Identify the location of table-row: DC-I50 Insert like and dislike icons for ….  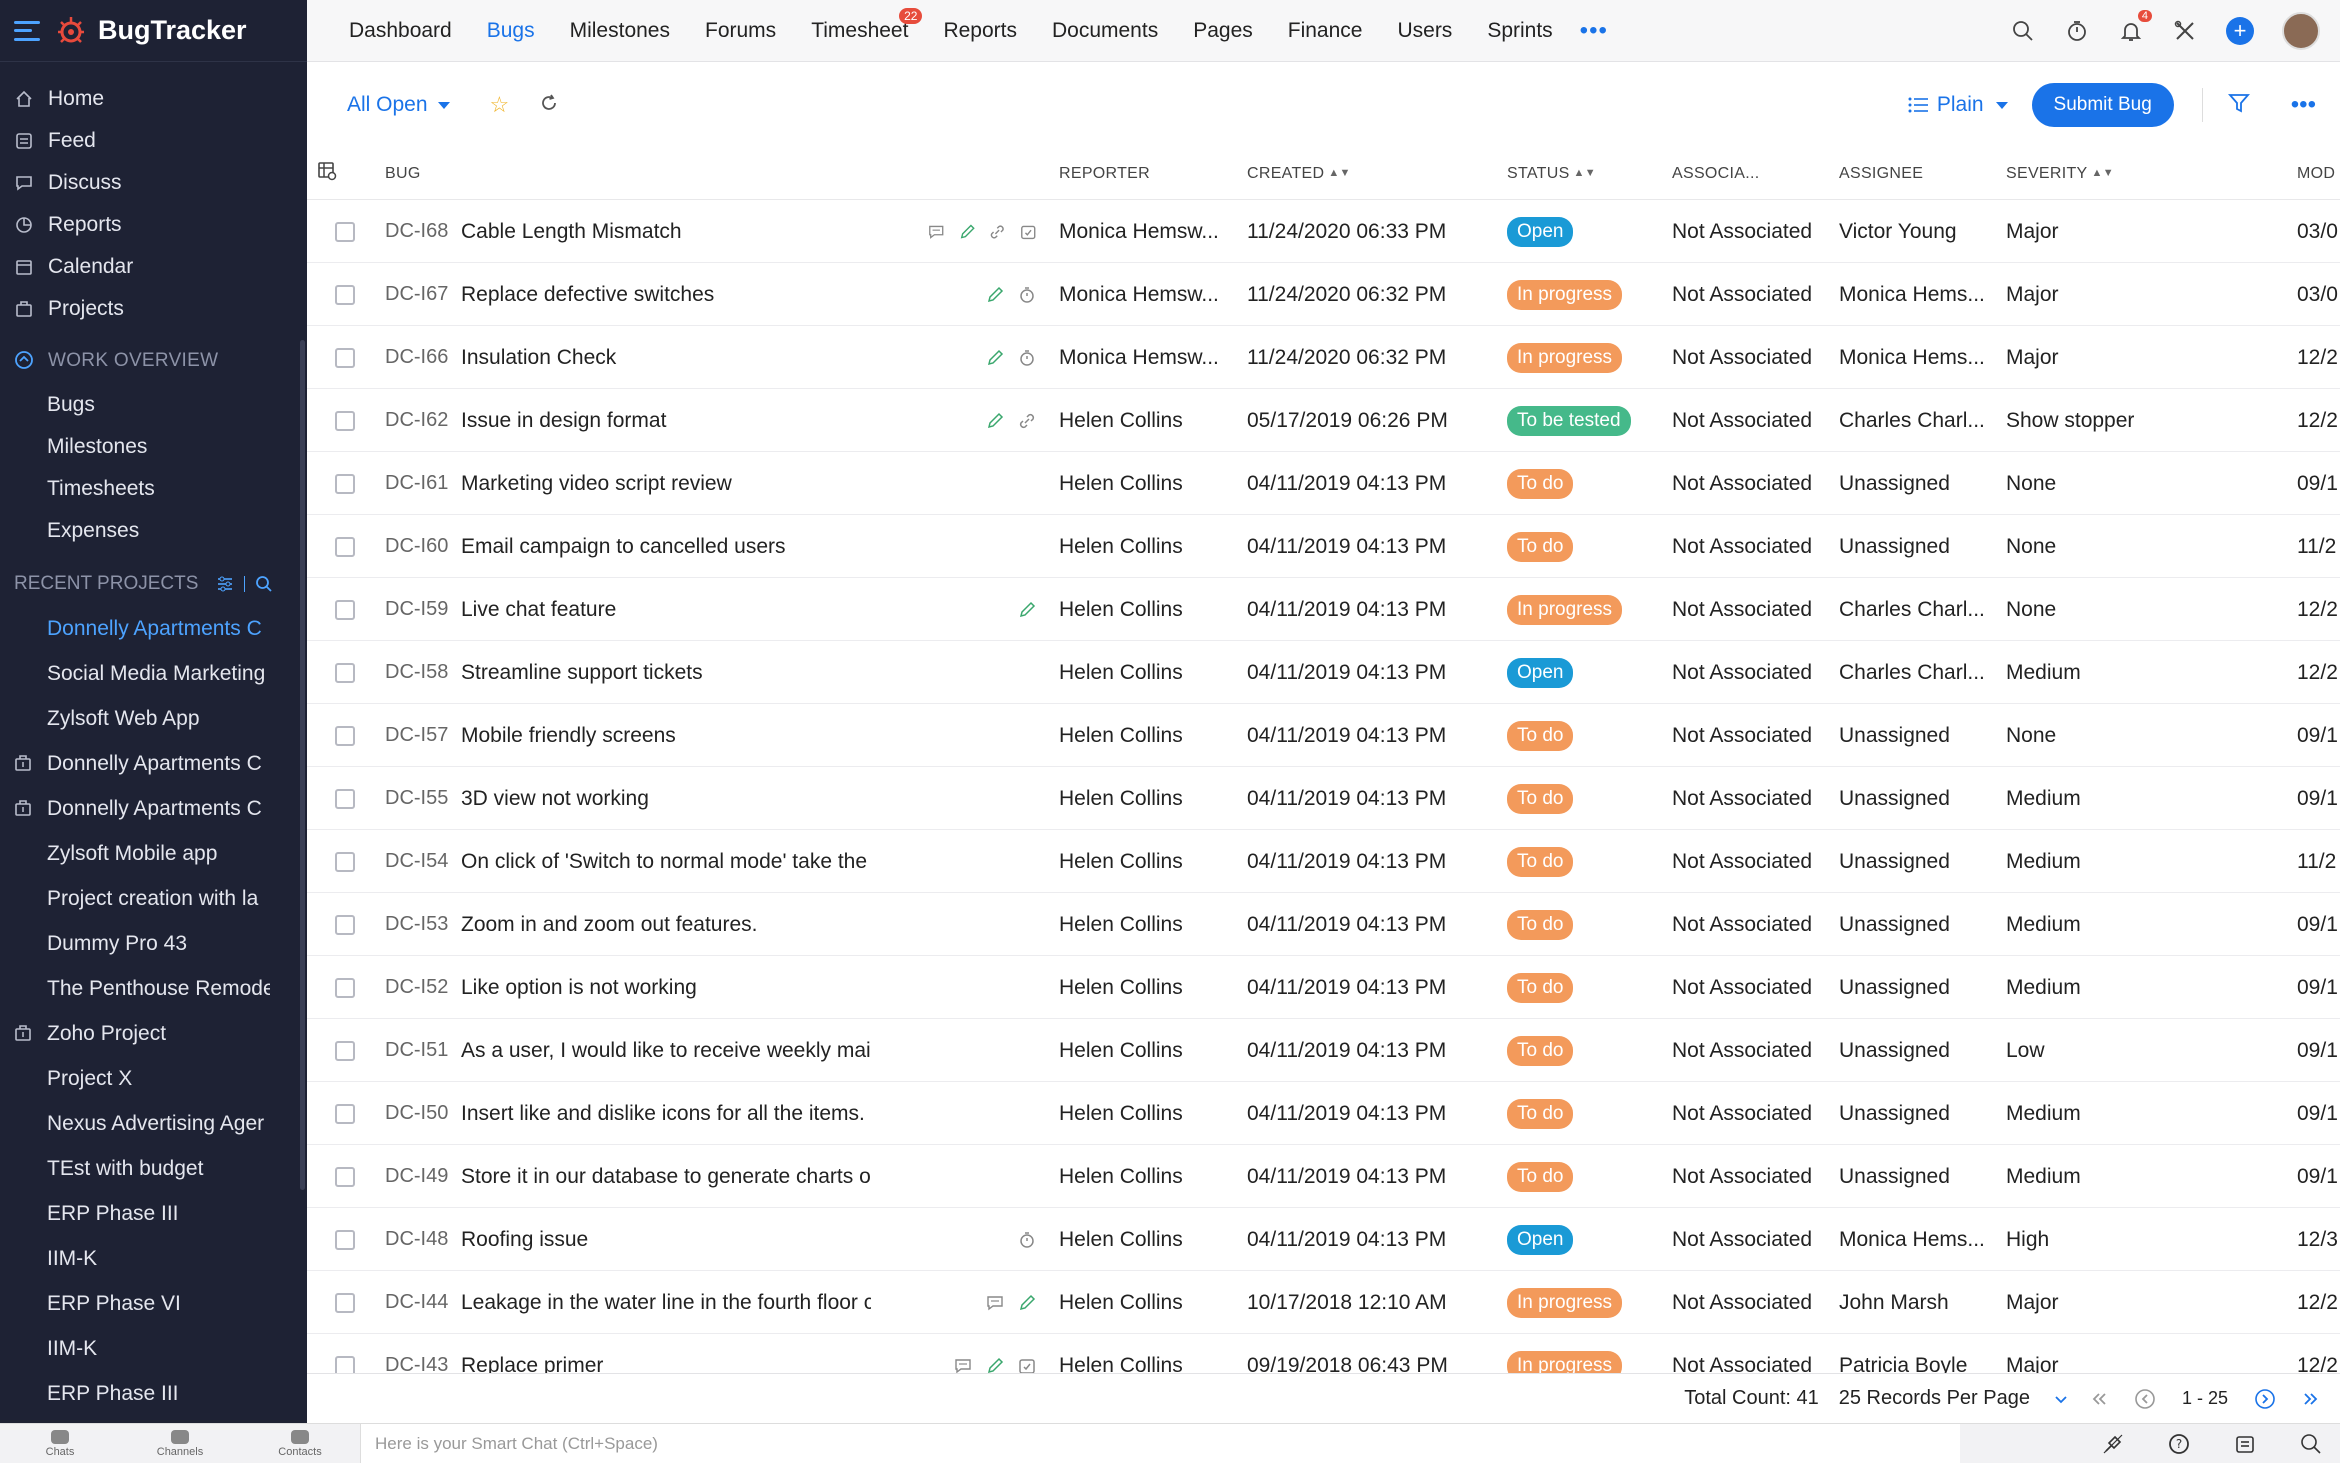
(1323, 1113).